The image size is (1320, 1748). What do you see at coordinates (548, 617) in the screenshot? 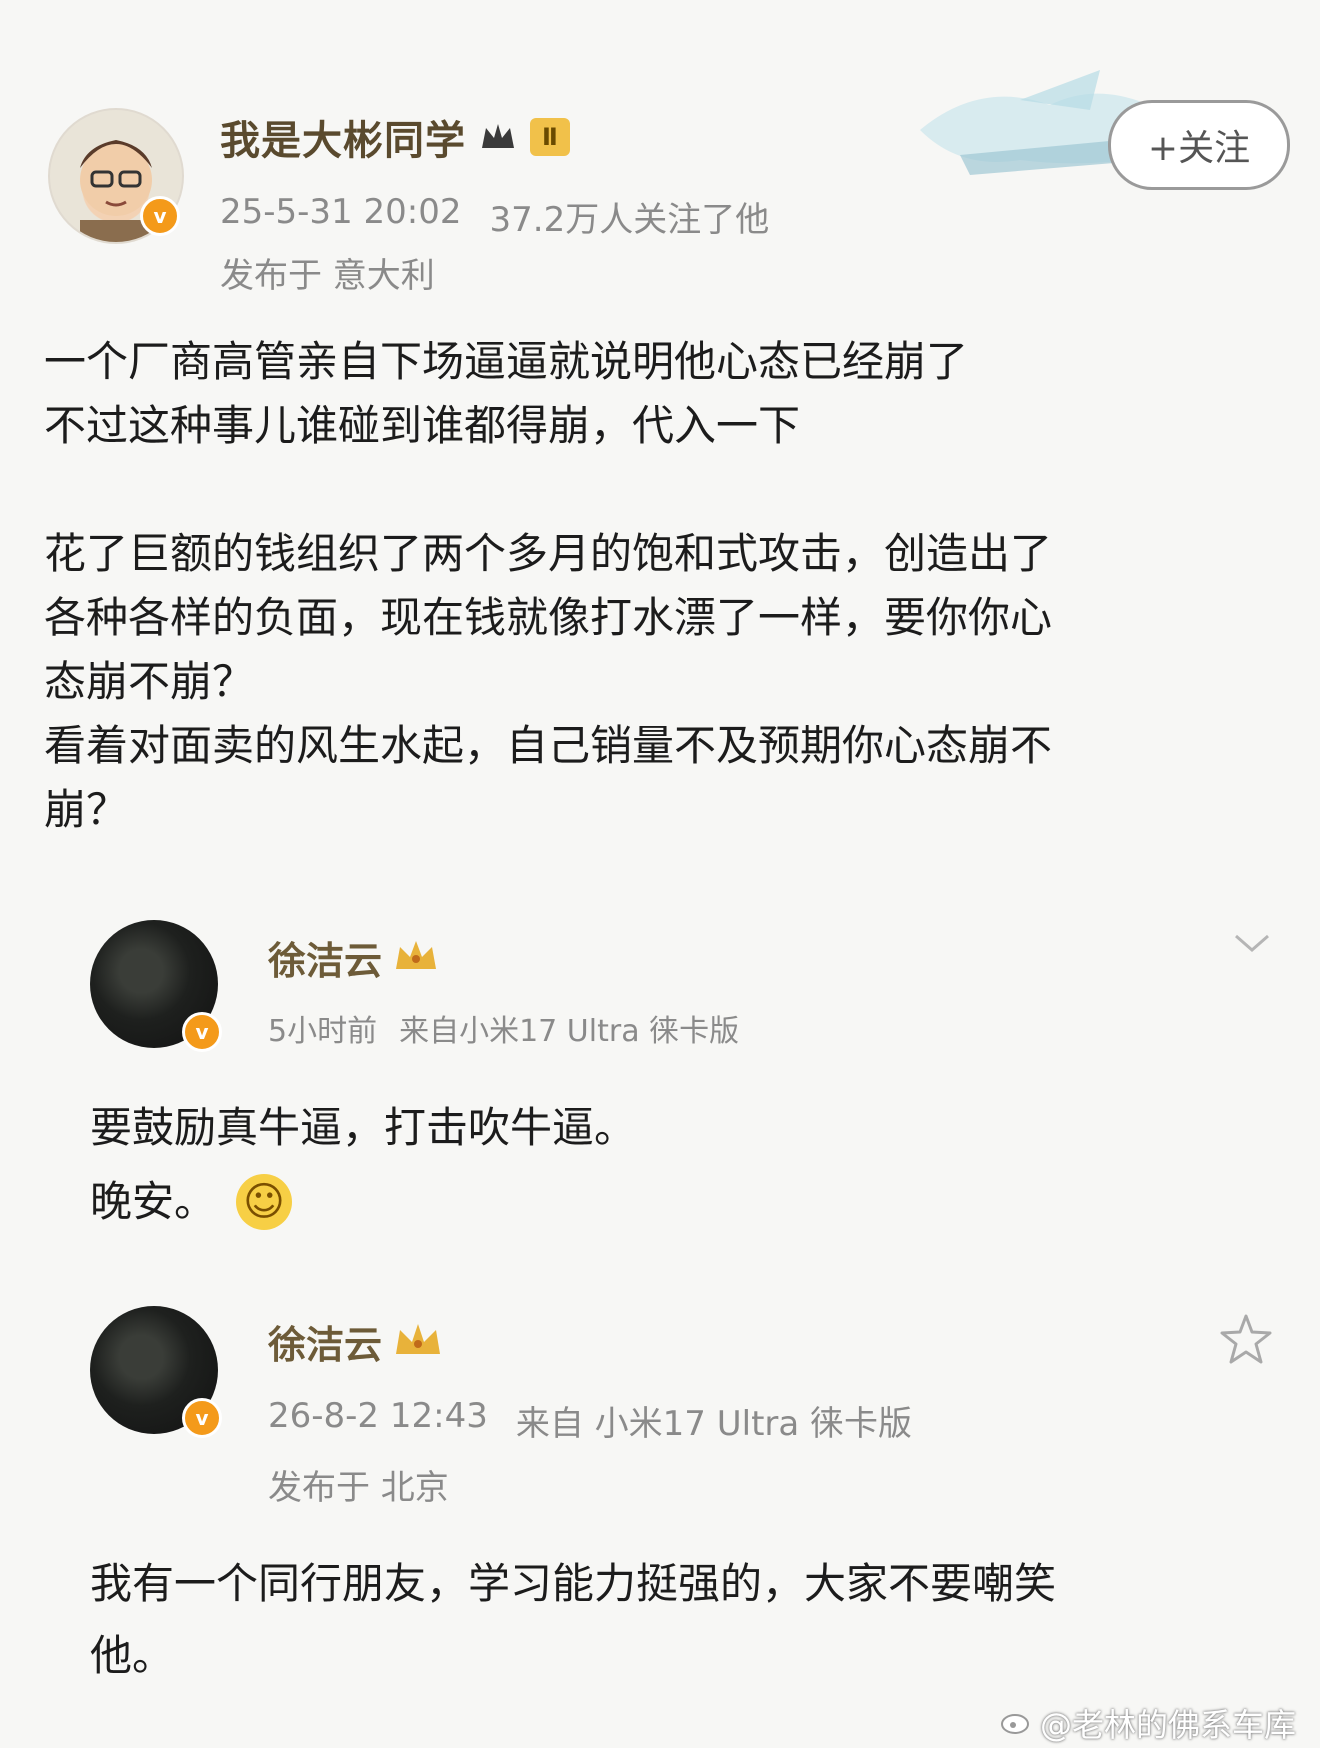
I see `post-line: 各种各样的负面，现在钱就像打水漂了一样，要你你心` at bounding box center [548, 617].